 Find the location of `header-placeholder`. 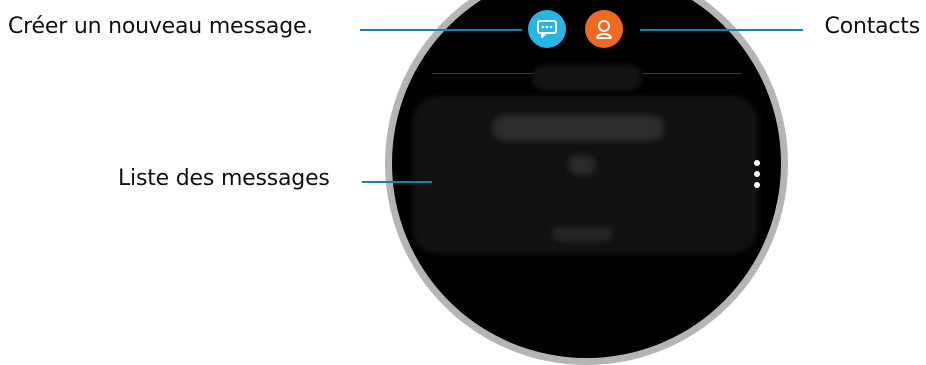

header-placeholder is located at coordinates (587, 78).